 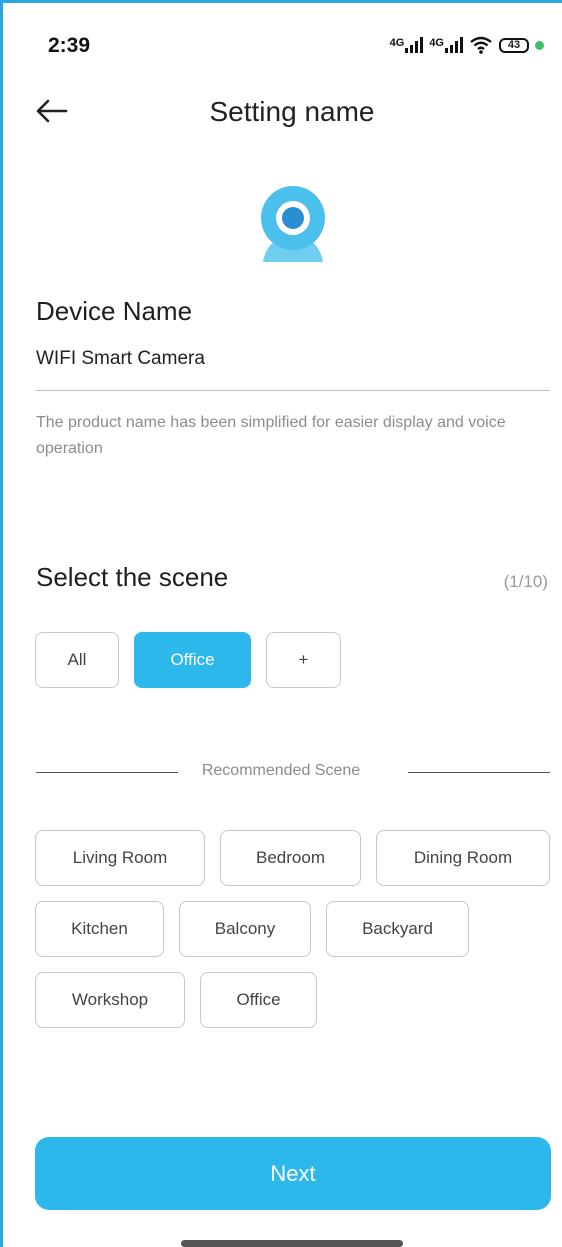 What do you see at coordinates (467, 45) in the screenshot?
I see `status-icons: 4G 4G 43` at bounding box center [467, 45].